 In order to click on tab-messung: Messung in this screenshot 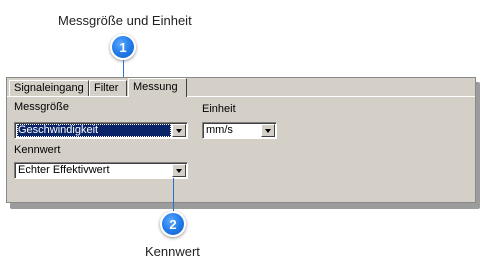, I will do `click(157, 87)`.